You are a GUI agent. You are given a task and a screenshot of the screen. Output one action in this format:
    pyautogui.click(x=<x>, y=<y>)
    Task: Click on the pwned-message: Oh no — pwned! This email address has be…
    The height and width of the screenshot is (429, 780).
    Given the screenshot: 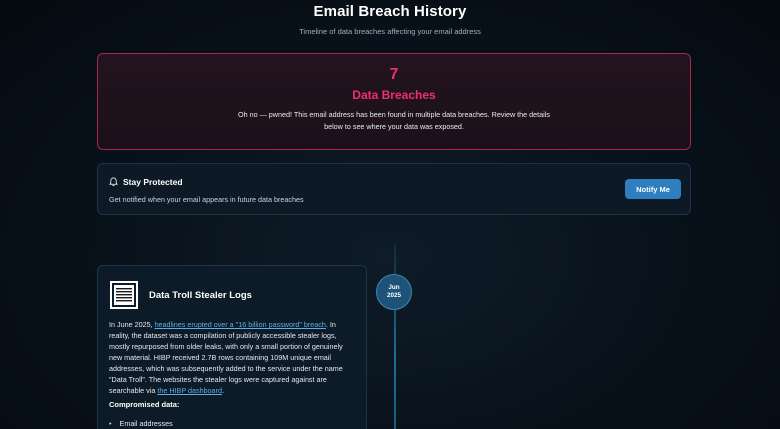 What is the action you would take?
    pyautogui.click(x=394, y=120)
    